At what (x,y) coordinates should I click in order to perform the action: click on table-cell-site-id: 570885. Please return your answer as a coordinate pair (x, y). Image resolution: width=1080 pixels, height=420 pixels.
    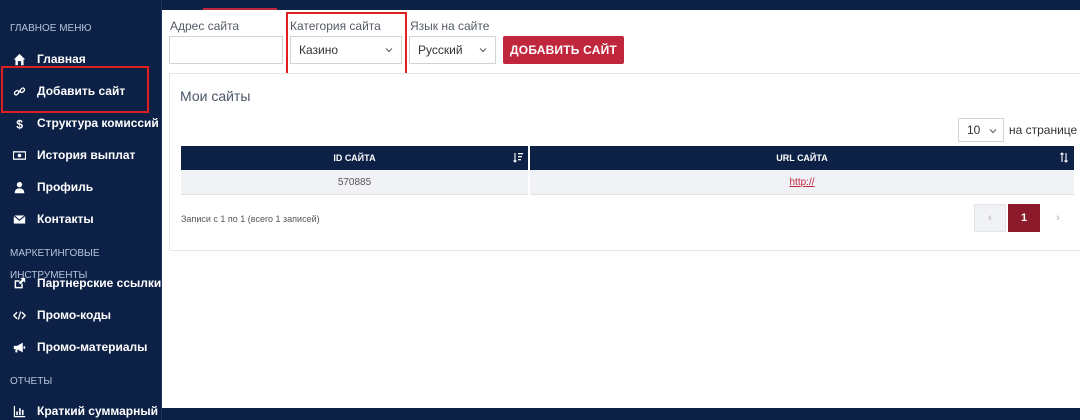
    Looking at the image, I should click on (354, 182).